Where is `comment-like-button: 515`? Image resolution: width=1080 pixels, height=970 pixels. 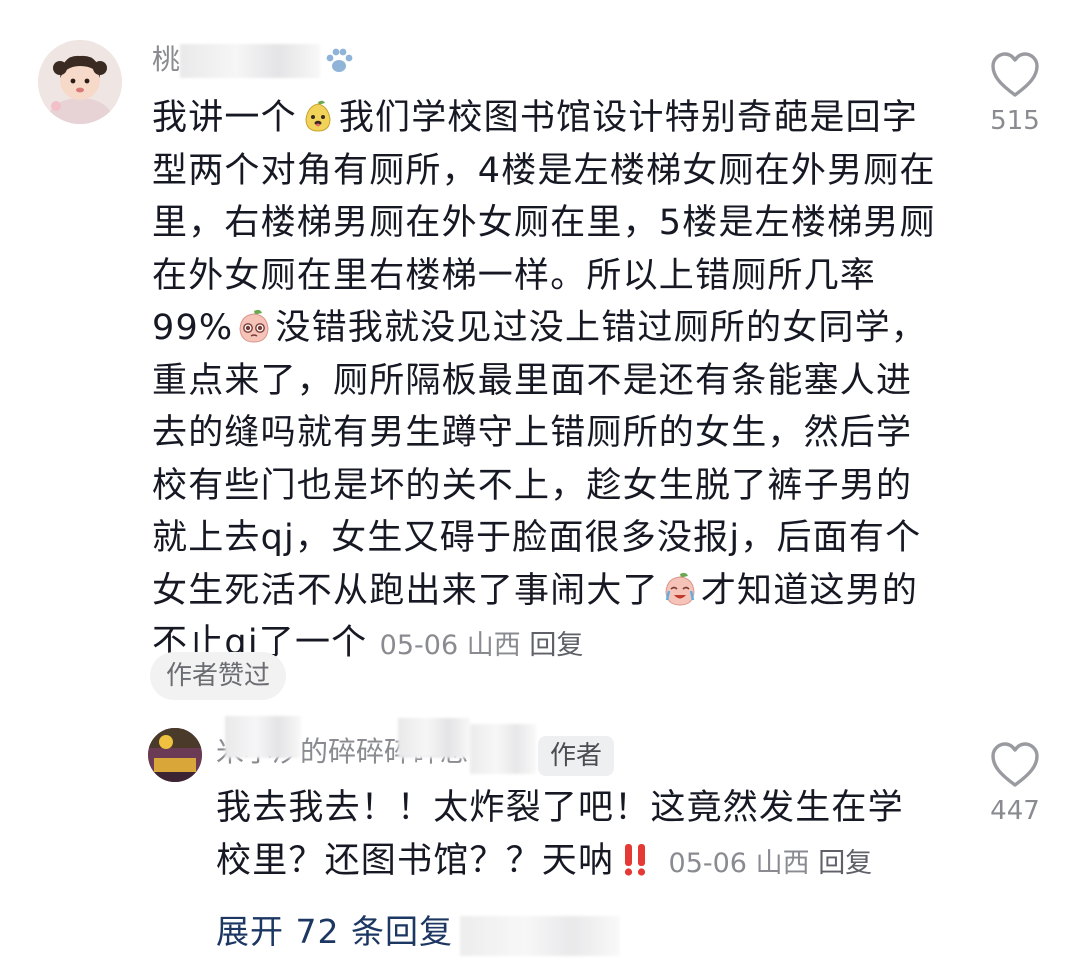 comment-like-button: 515 is located at coordinates (1015, 94).